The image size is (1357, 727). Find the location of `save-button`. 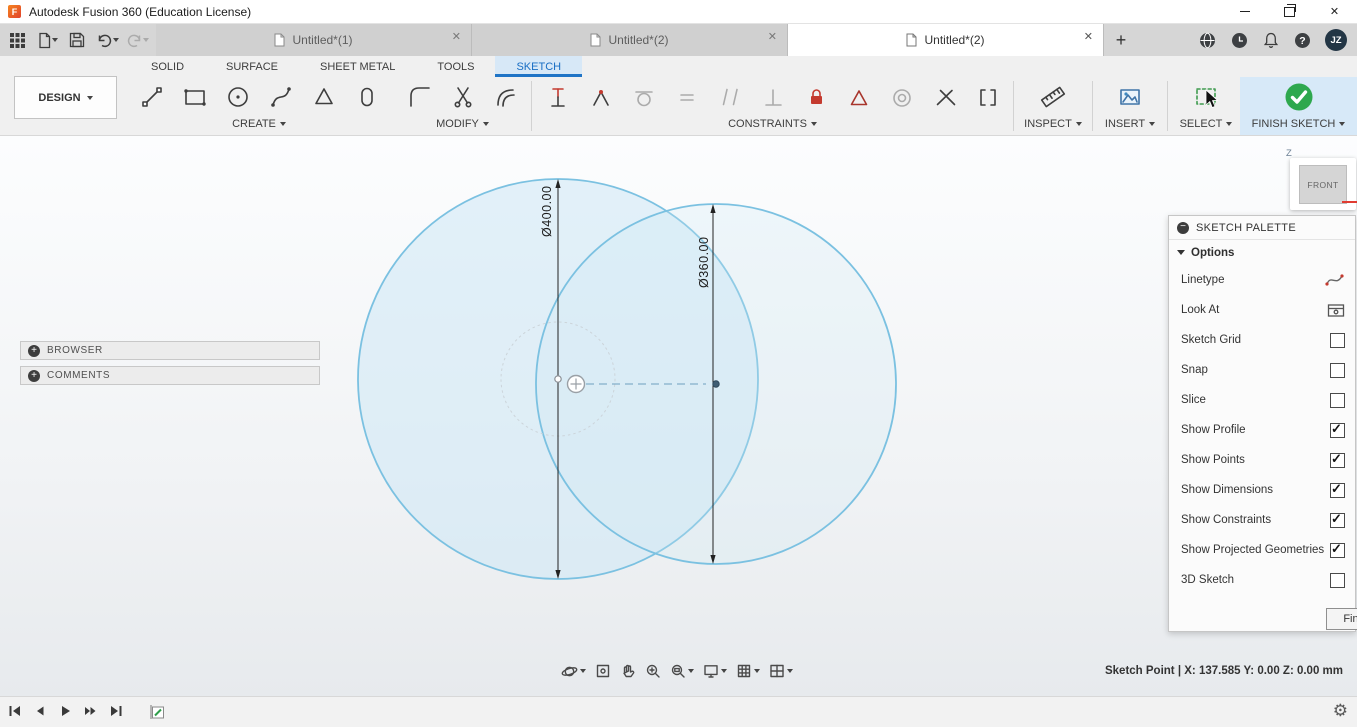

save-button is located at coordinates (77, 40).